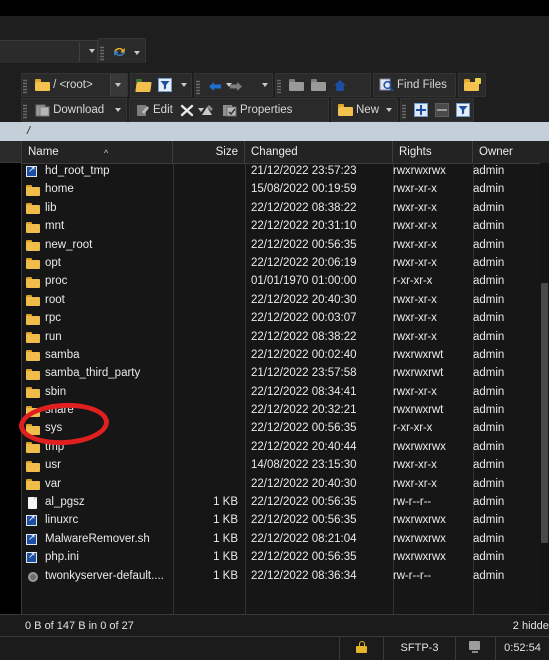  Describe the element at coordinates (165, 85) in the screenshot. I see `filter-button` at that location.